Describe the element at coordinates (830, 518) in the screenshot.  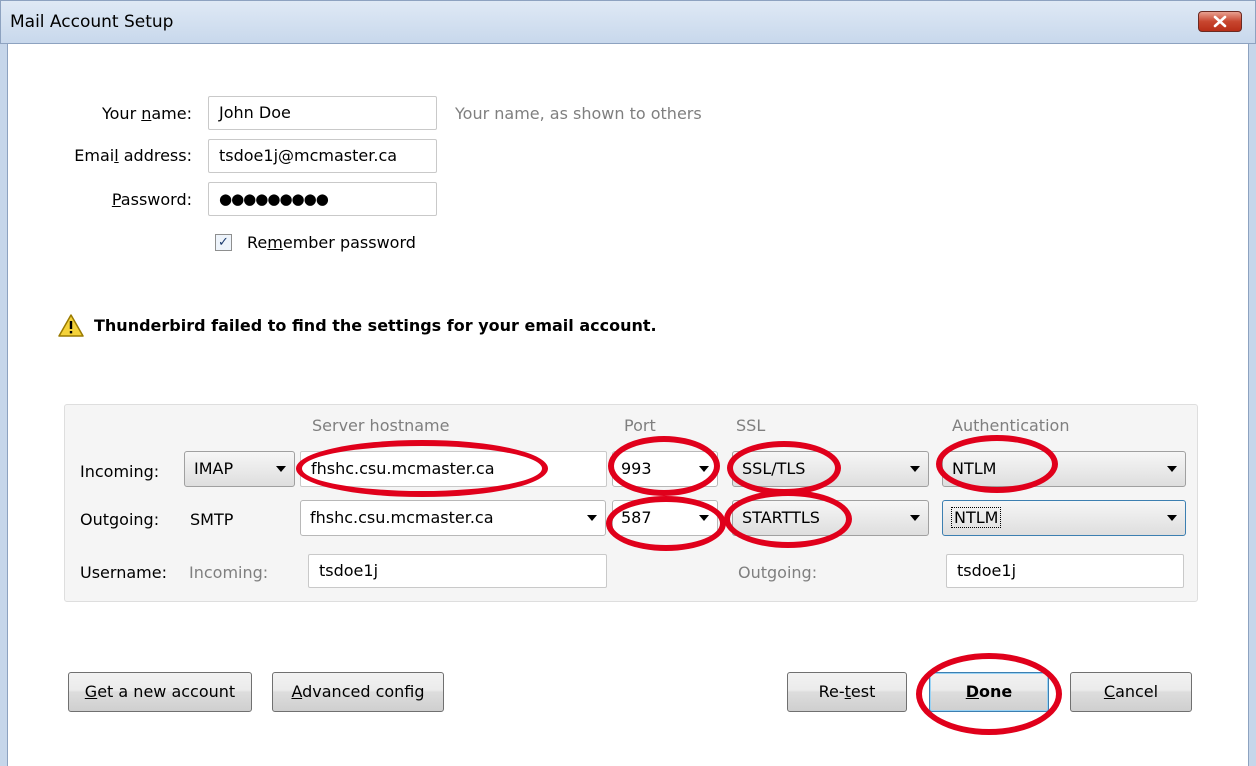
I see `outgoing-ssl-select: STARTTLS` at that location.